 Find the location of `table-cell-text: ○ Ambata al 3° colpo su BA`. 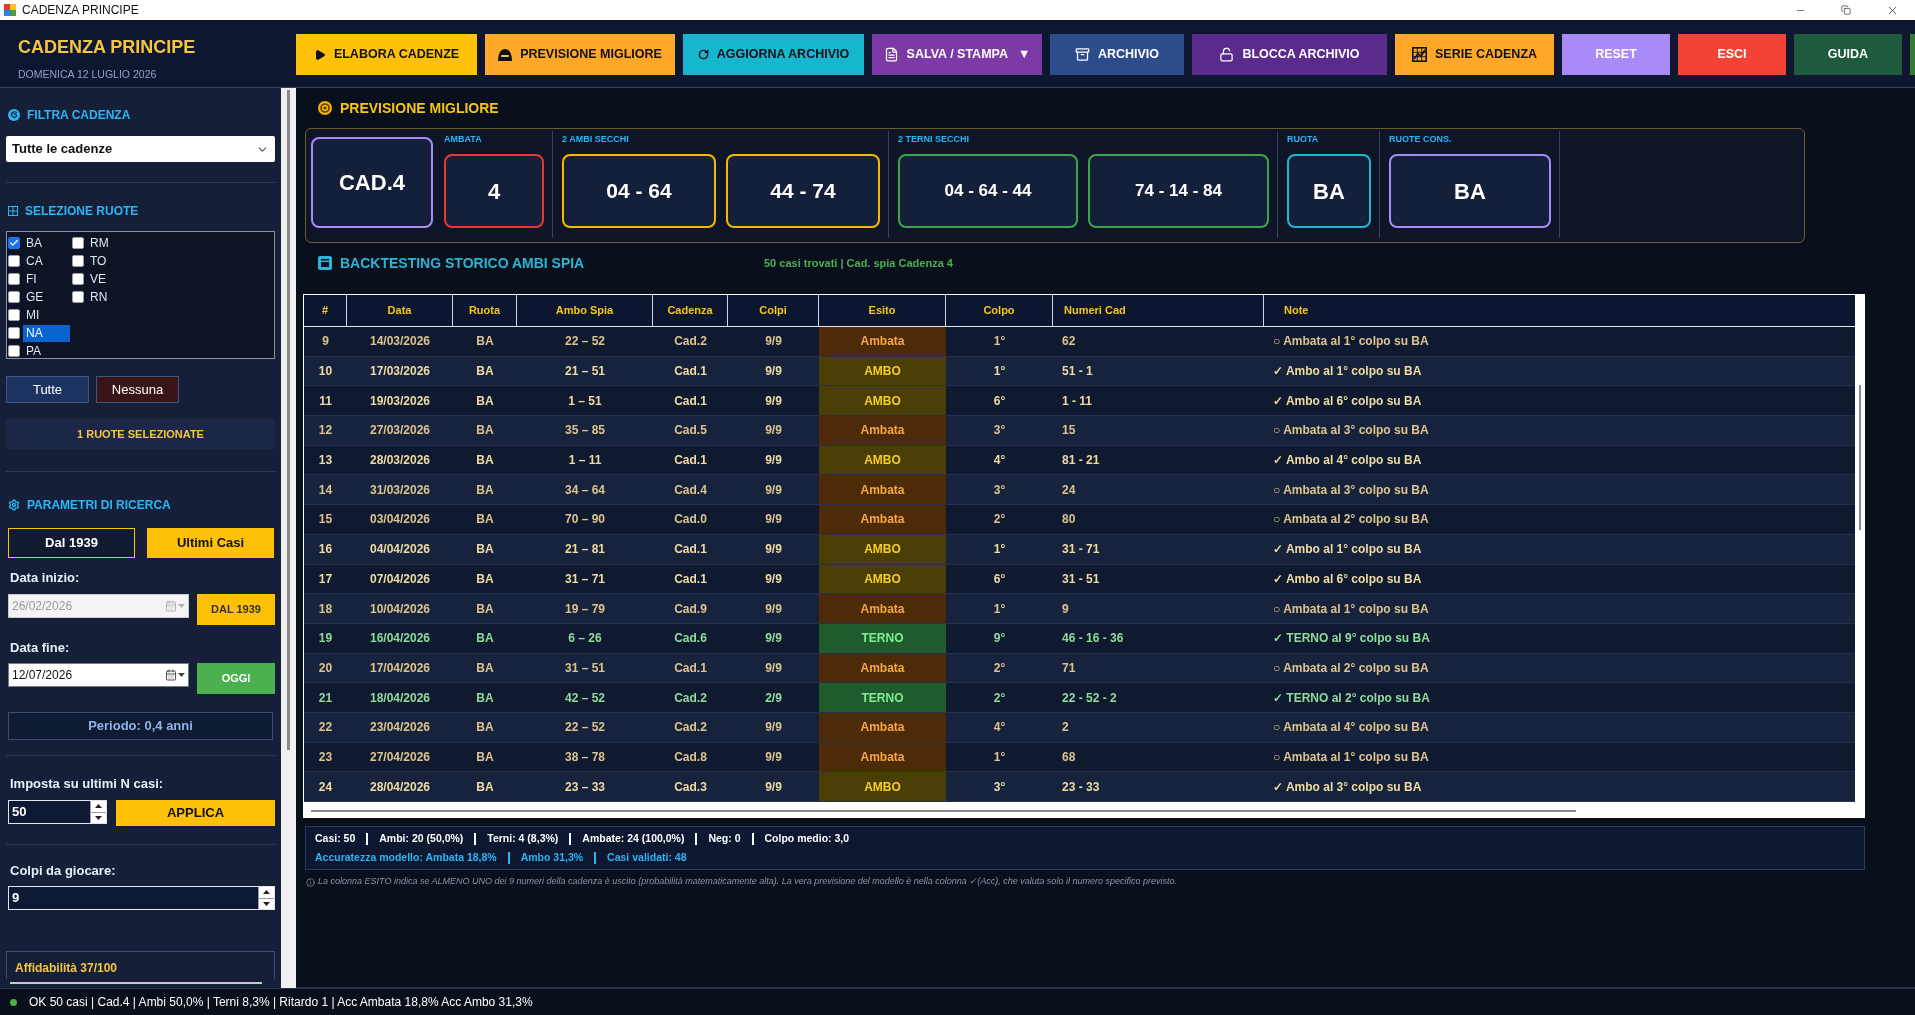

table-cell-text: ○ Ambata al 3° colpo su BA is located at coordinates (1351, 431).